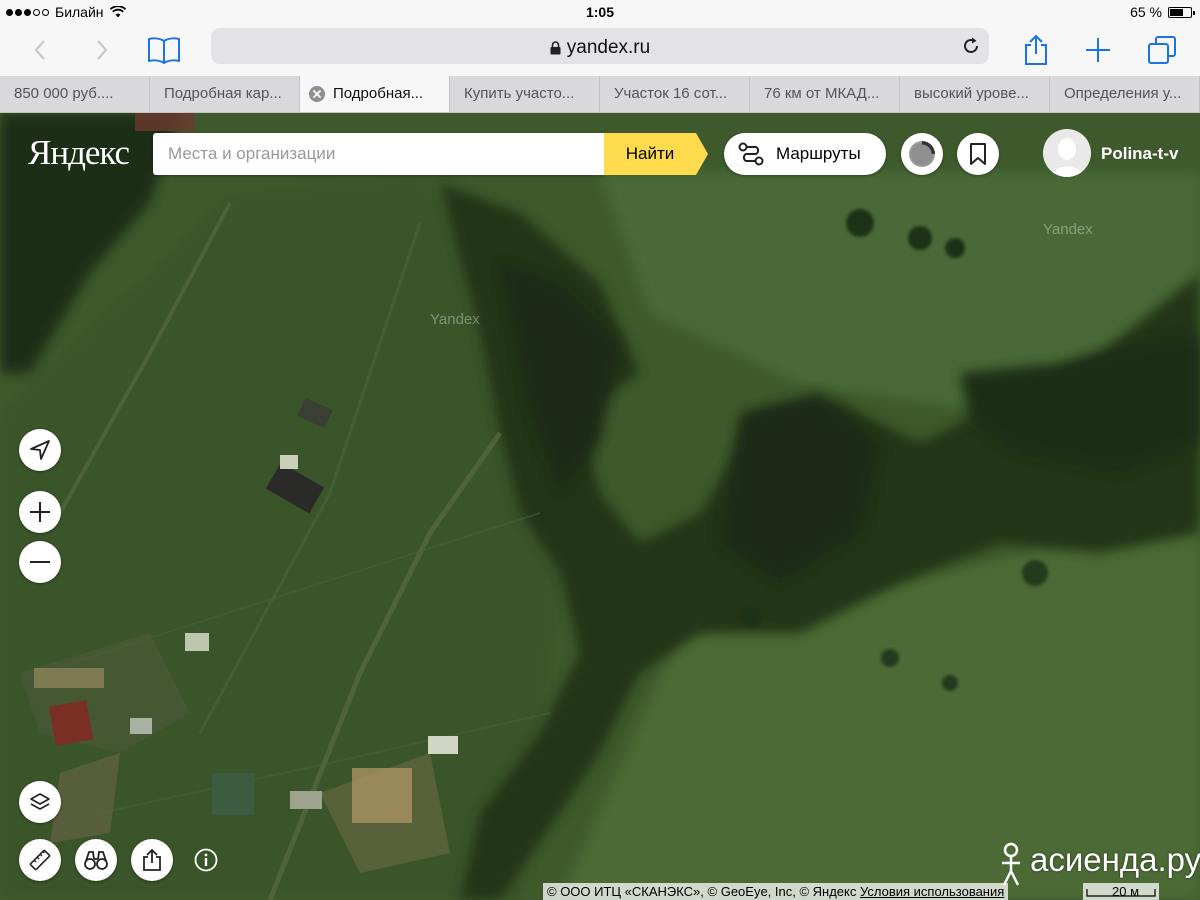  I want to click on status-left: Билайн, so click(66, 12).